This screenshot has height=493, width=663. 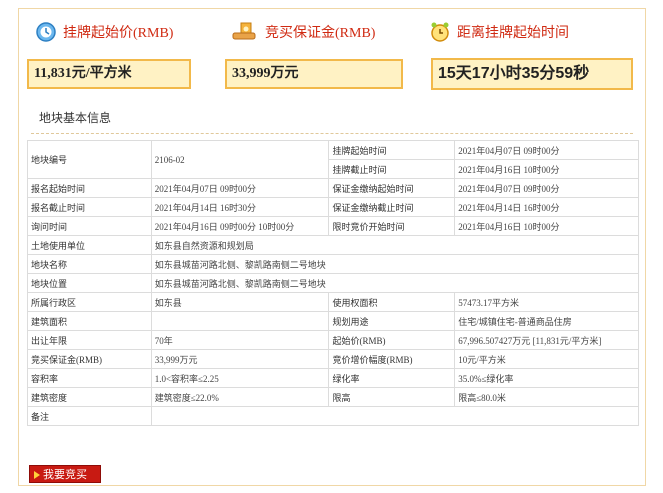 What do you see at coordinates (89, 159) in the screenshot?
I see `table-cell: 地块编号` at bounding box center [89, 159].